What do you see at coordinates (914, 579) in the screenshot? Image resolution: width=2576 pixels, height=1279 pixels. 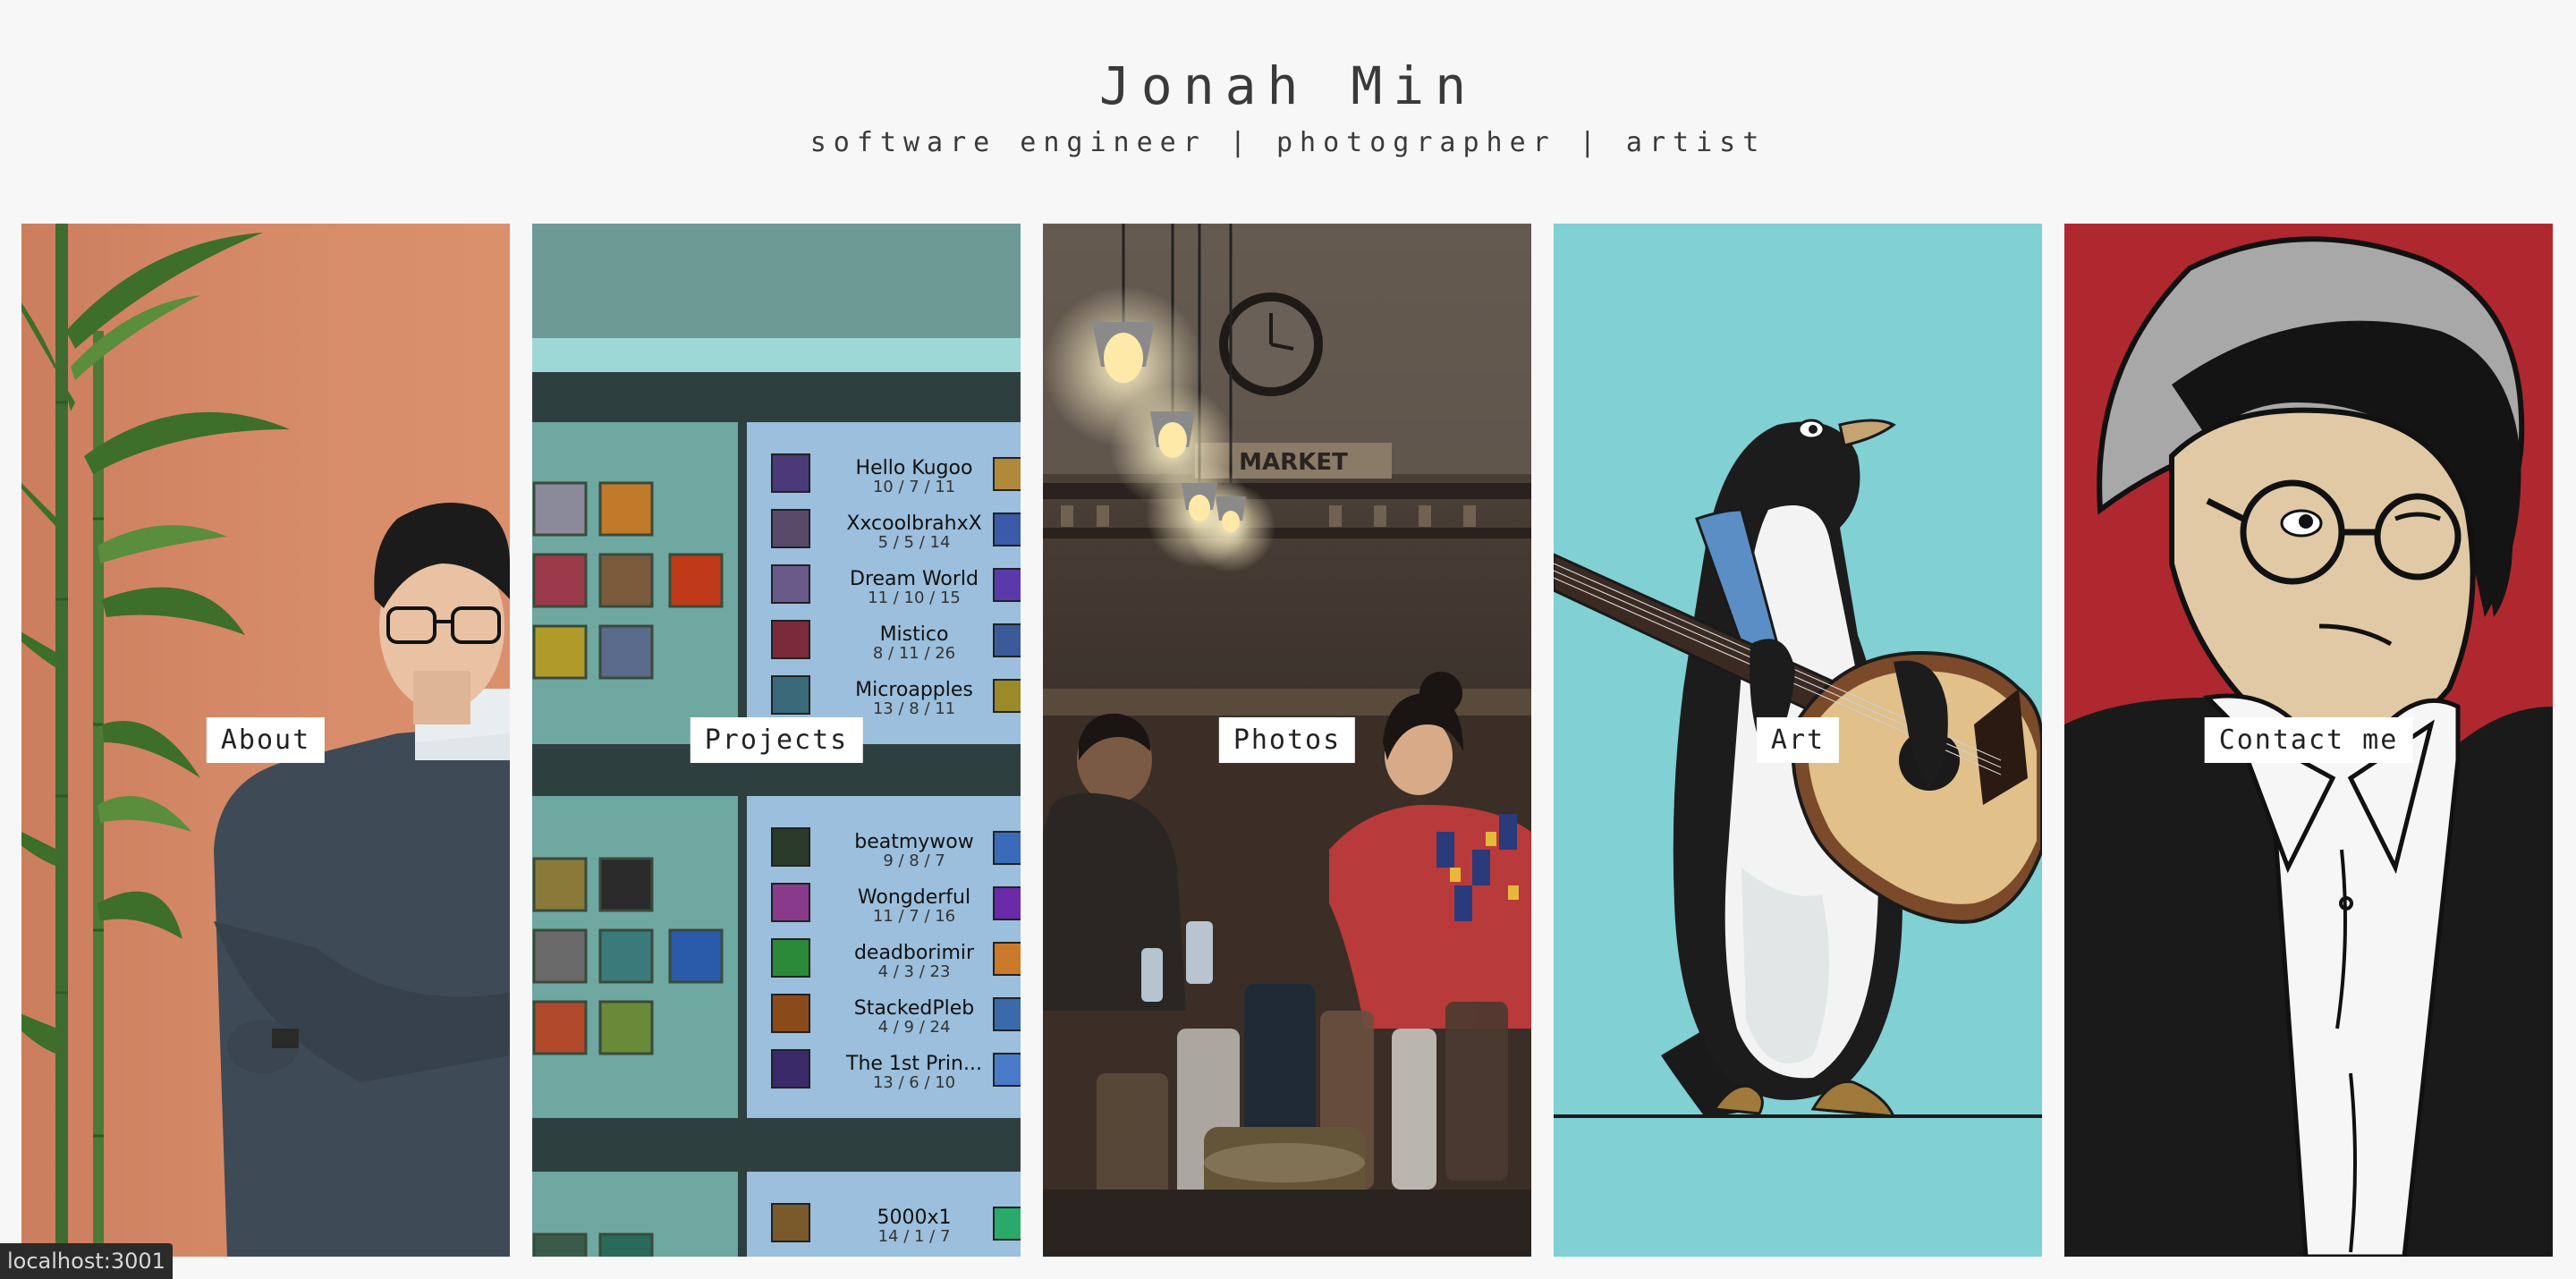 I see `project-row-name: Dream World` at bounding box center [914, 579].